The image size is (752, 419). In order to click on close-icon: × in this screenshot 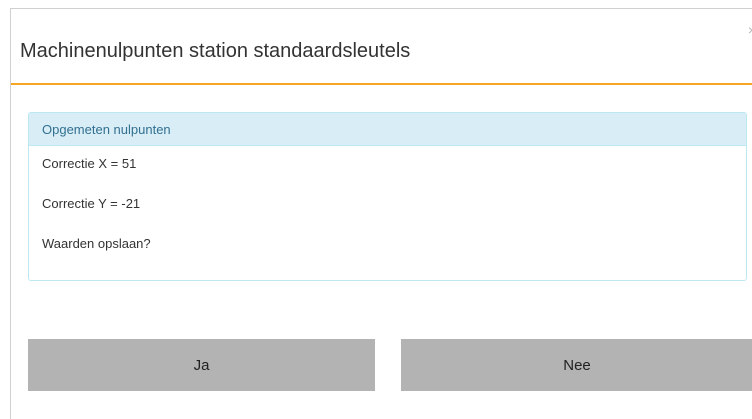, I will do `click(750, 30)`.